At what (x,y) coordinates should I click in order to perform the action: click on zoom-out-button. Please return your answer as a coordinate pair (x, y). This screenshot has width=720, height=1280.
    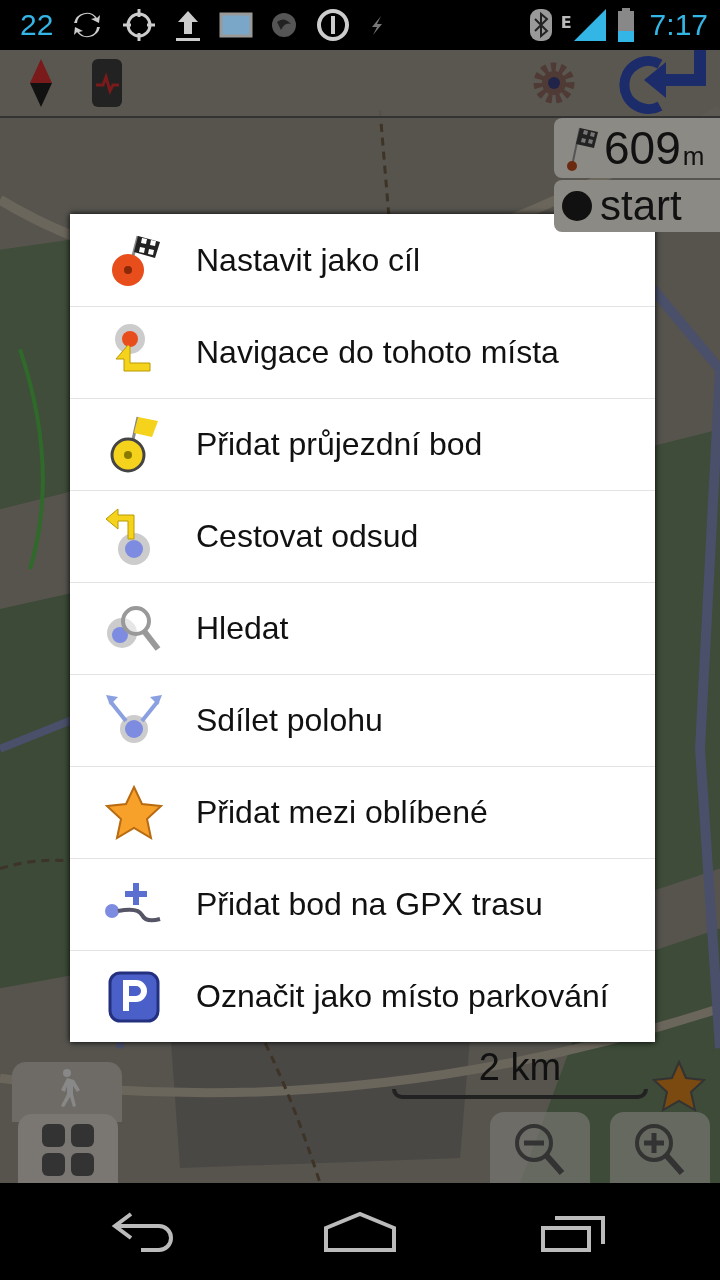
    Looking at the image, I should click on (540, 1147).